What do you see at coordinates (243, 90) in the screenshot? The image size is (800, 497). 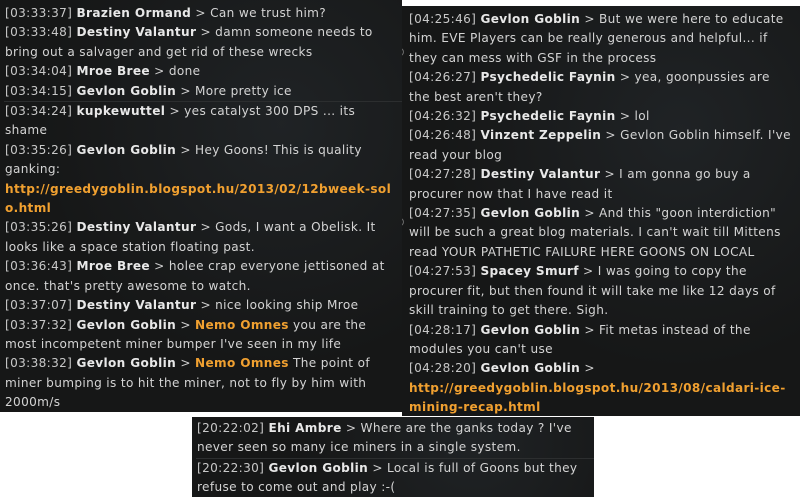 I see `message-text: More pretty ice` at bounding box center [243, 90].